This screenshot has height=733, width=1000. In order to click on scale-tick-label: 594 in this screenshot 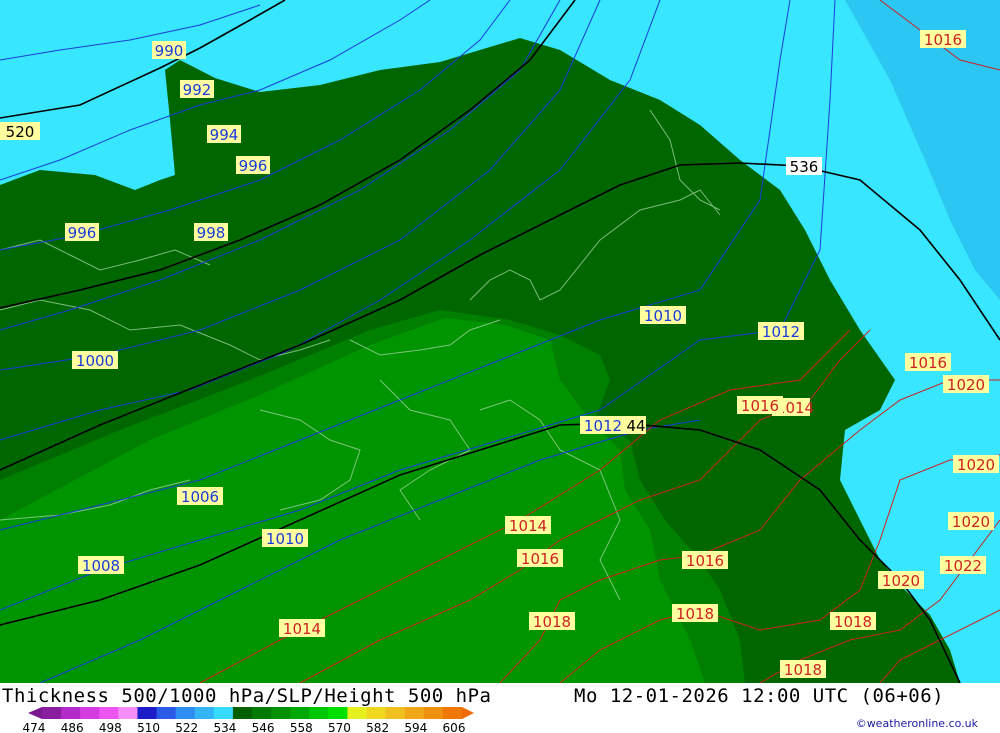, I will do `click(415, 727)`.